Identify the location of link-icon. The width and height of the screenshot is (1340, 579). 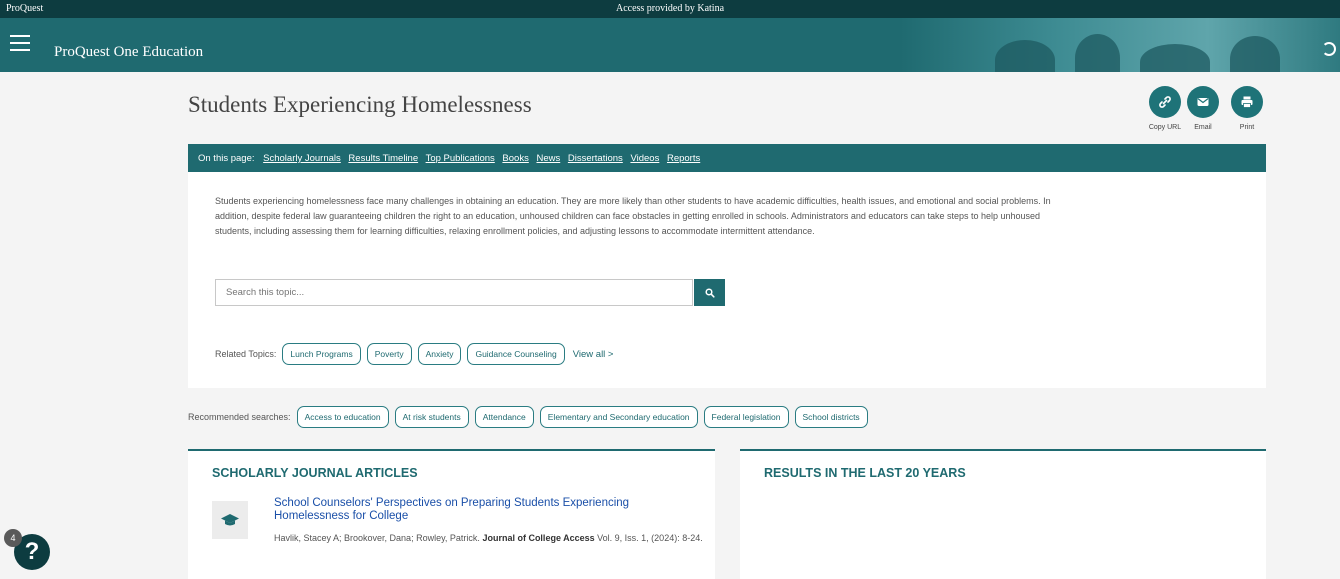
(1165, 102).